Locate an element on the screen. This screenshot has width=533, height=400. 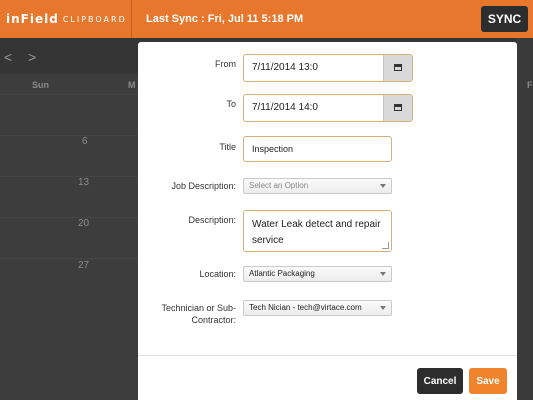
calendar-right-strip is located at coordinates (525, 219).